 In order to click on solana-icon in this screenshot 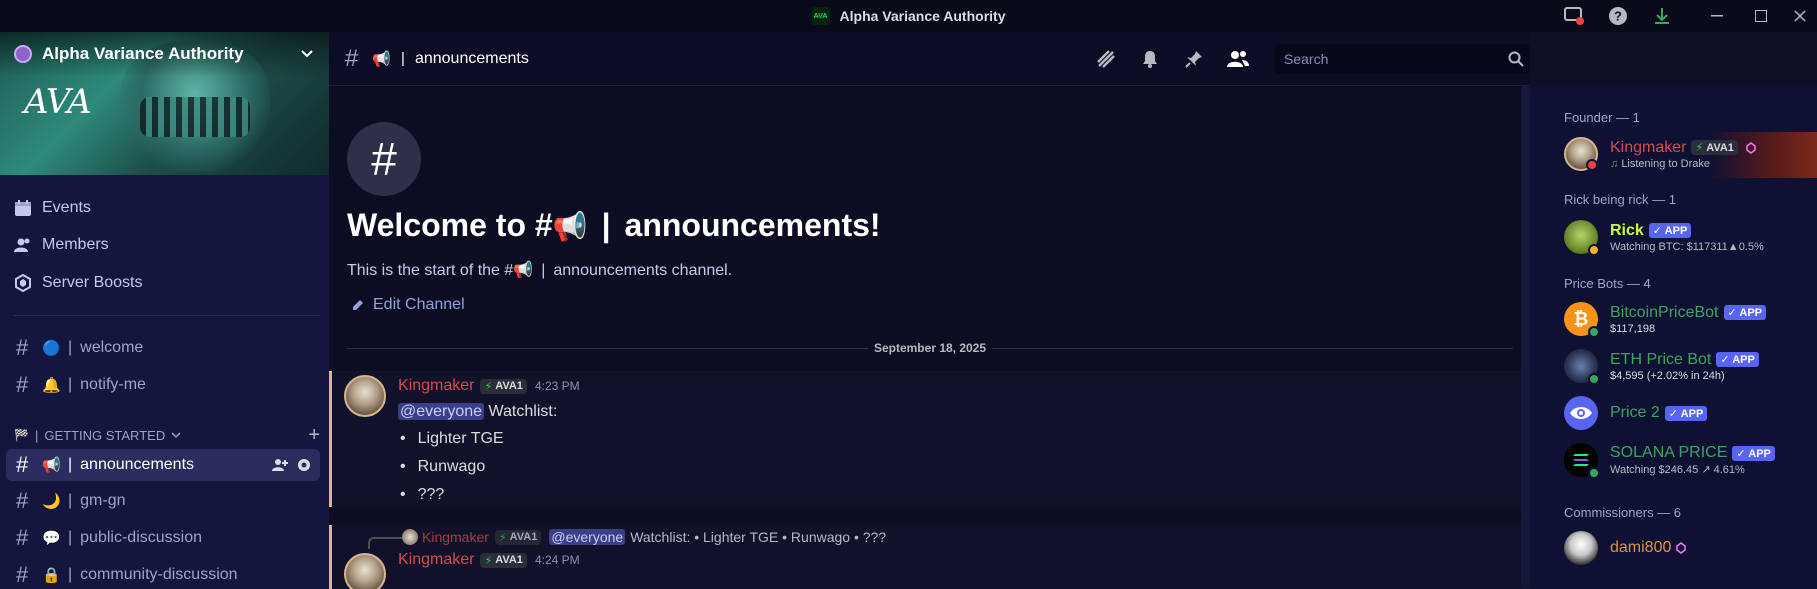, I will do `click(1582, 461)`.